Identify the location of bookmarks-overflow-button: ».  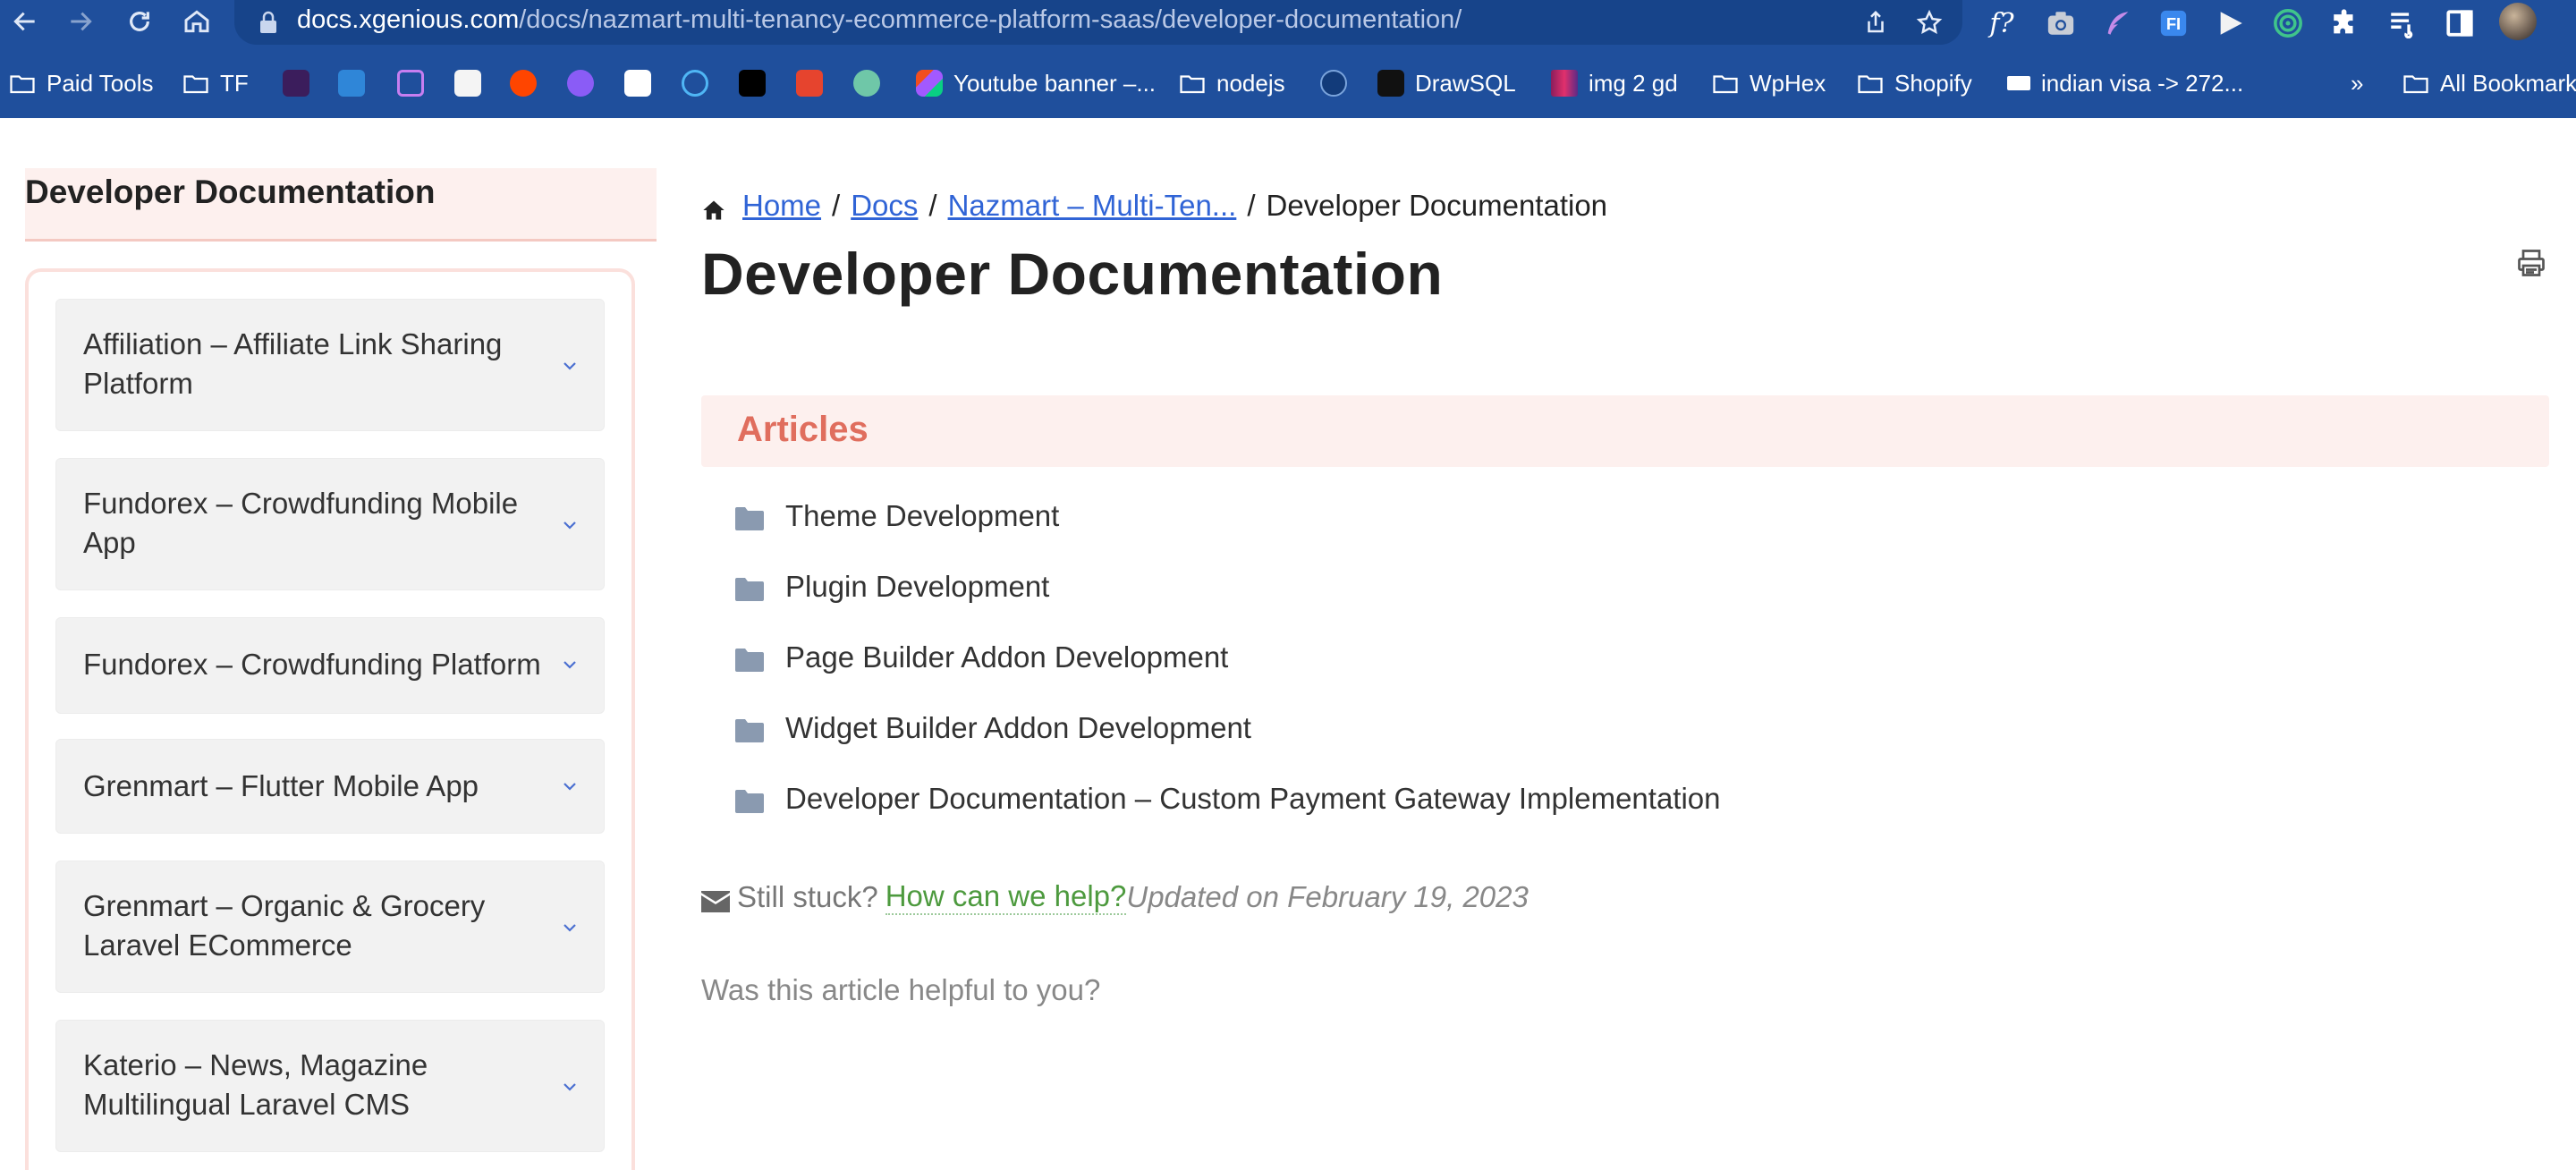
(2357, 83).